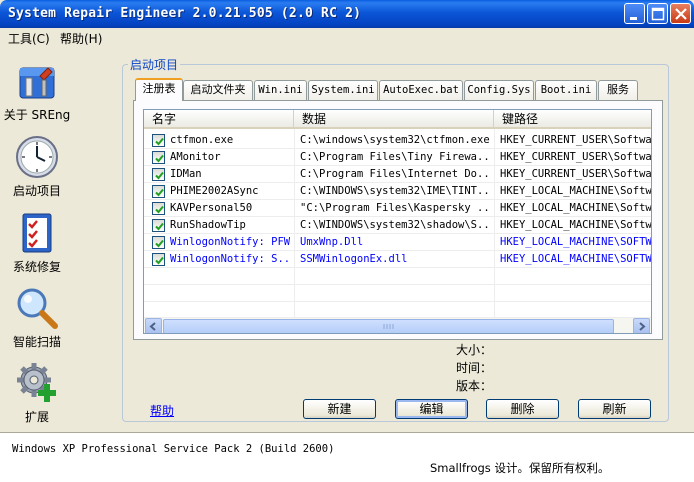 Image resolution: width=694 pixels, height=482 pixels. I want to click on nav-extension-label: 扩展, so click(36, 417).